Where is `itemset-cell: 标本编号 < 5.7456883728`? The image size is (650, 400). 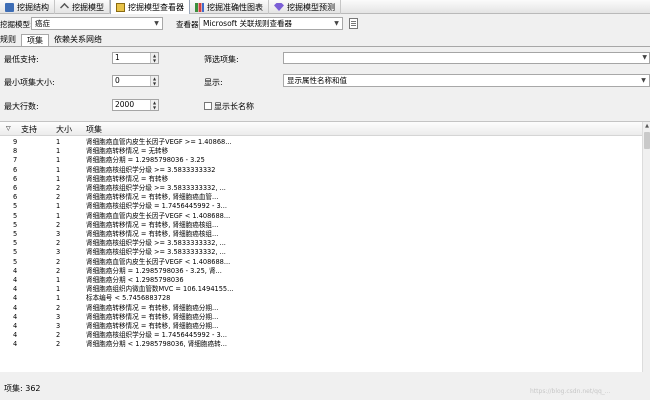 itemset-cell: 标本编号 < 5.7456883728 is located at coordinates (128, 298).